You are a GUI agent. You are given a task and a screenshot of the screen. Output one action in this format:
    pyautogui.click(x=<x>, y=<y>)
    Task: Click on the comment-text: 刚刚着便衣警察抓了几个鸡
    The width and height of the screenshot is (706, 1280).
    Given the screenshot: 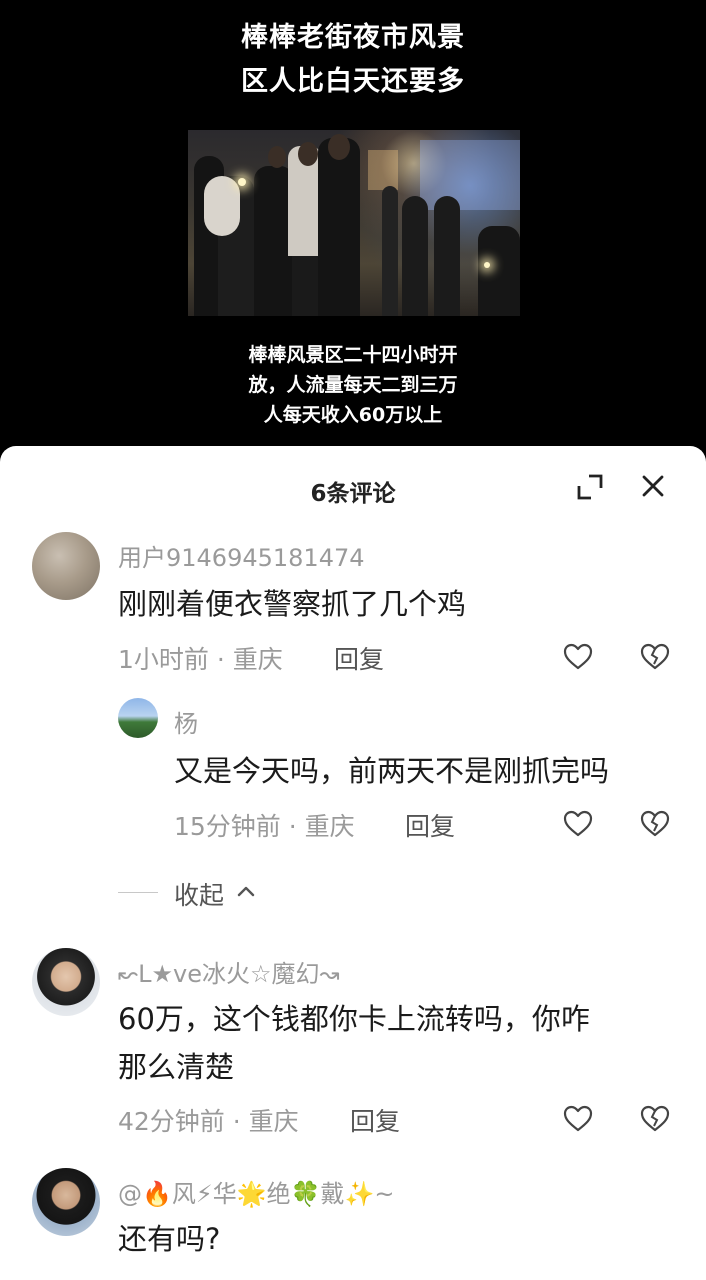 What is the action you would take?
    pyautogui.click(x=292, y=604)
    